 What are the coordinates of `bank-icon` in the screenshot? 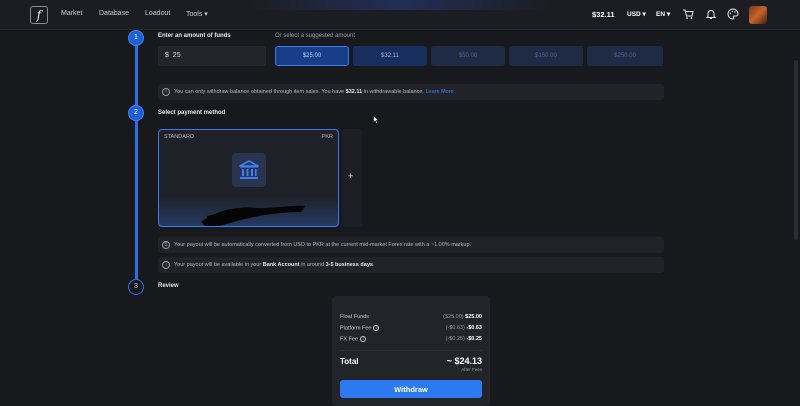 It's located at (249, 169).